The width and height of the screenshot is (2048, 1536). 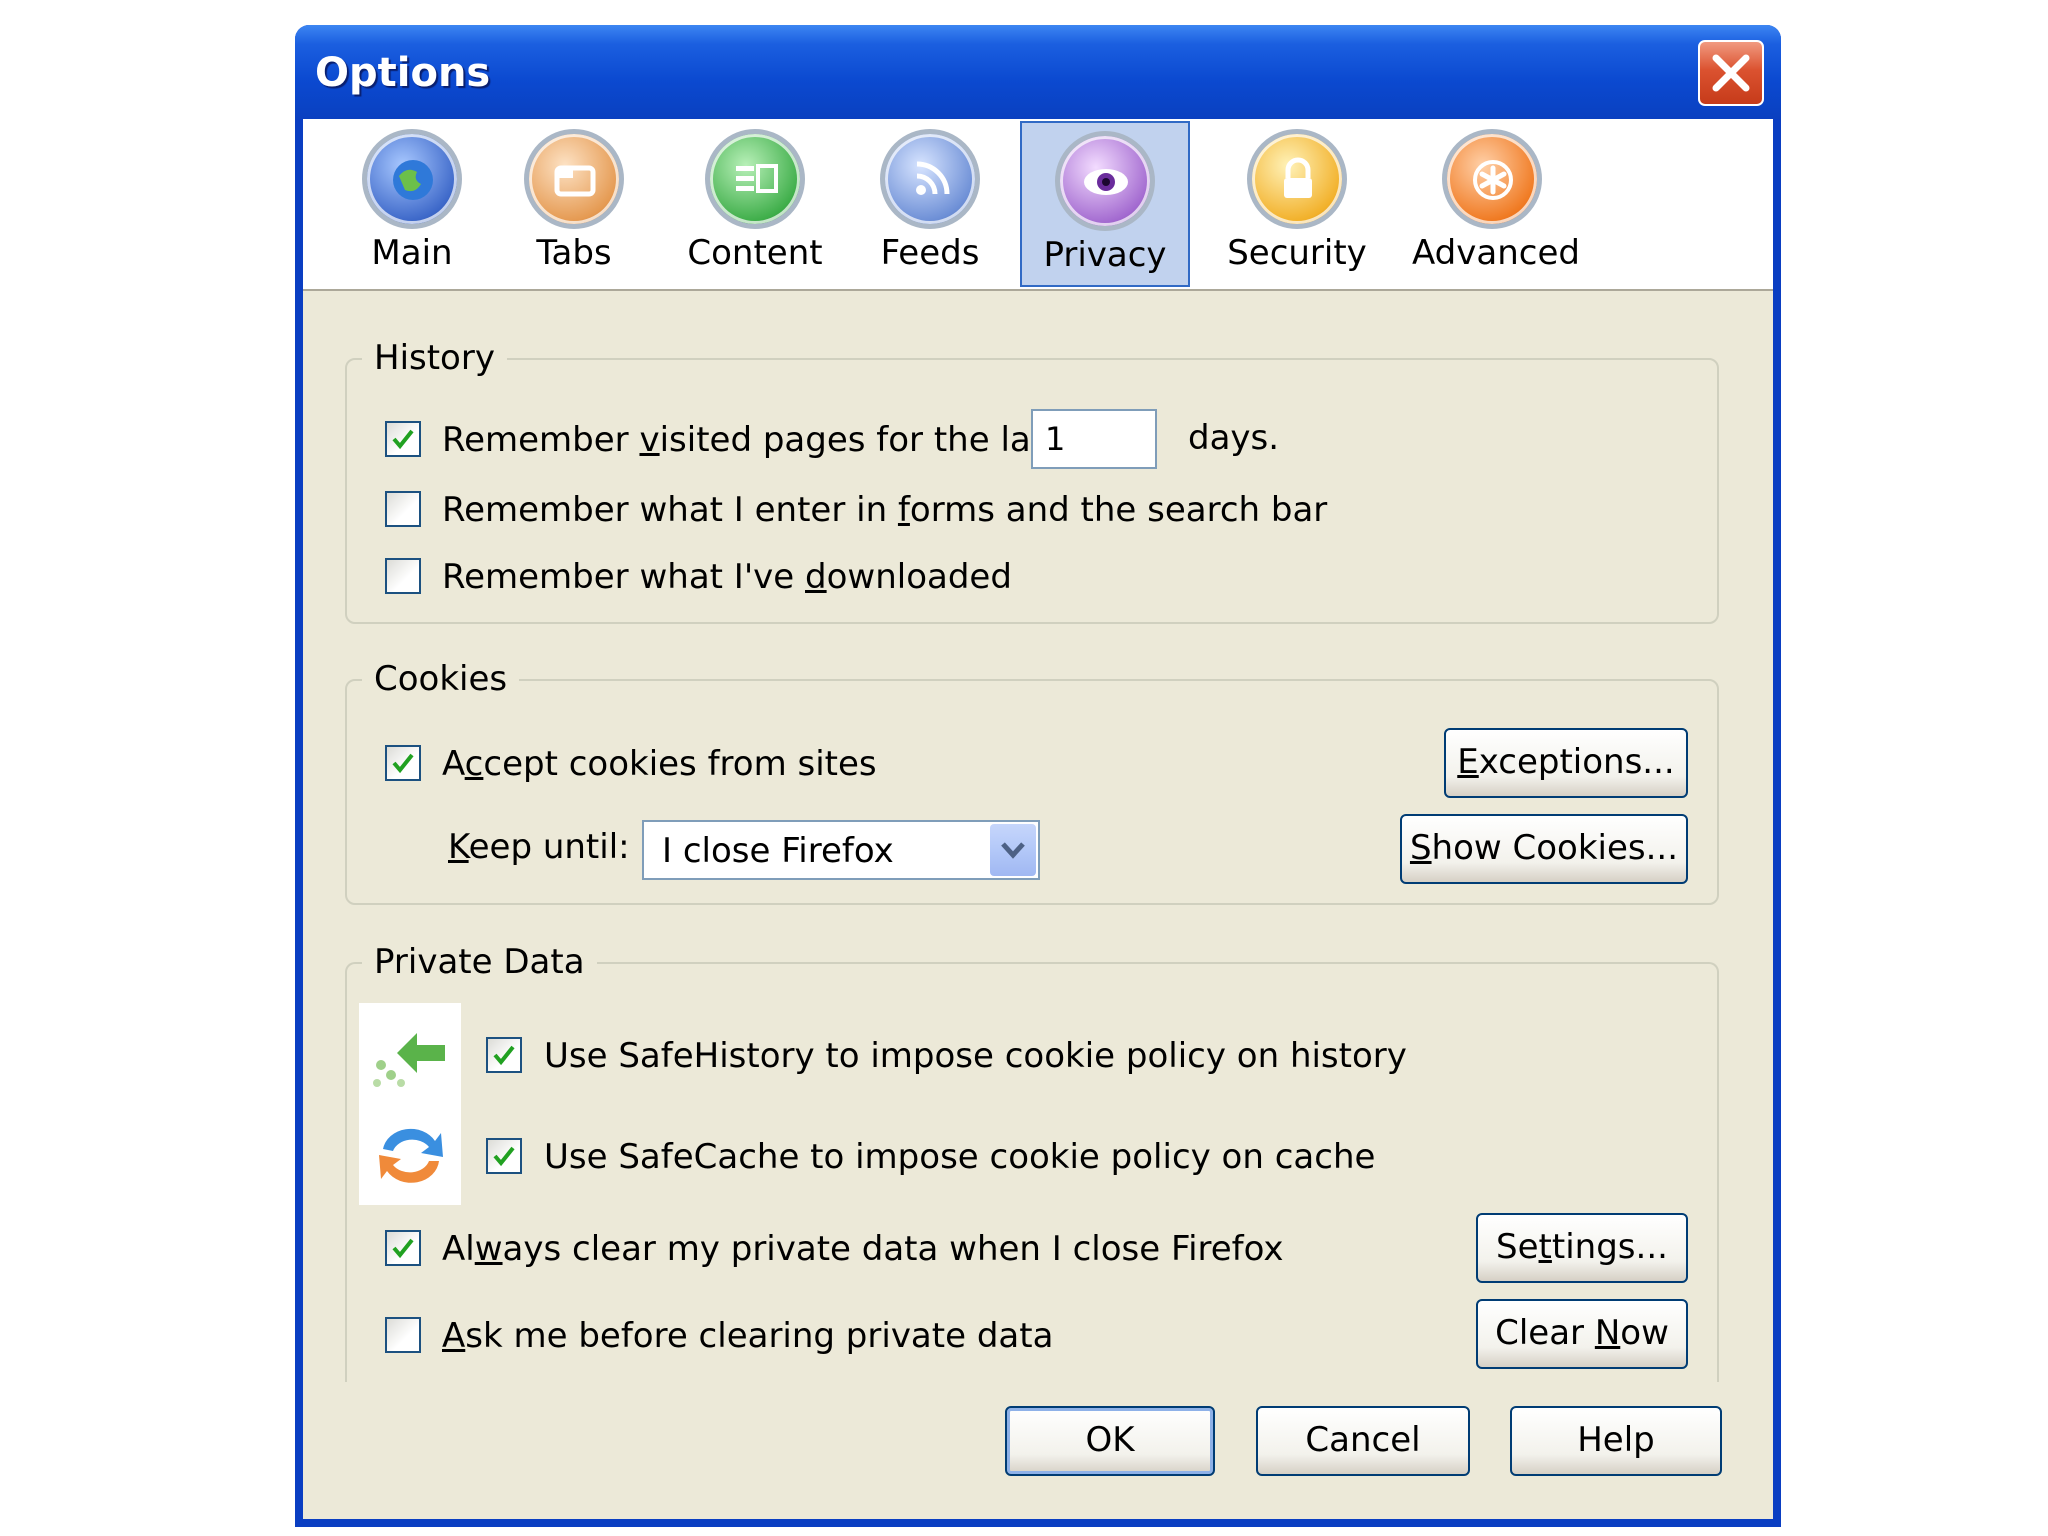 I want to click on private-data-legend: Private Data, so click(x=479, y=962).